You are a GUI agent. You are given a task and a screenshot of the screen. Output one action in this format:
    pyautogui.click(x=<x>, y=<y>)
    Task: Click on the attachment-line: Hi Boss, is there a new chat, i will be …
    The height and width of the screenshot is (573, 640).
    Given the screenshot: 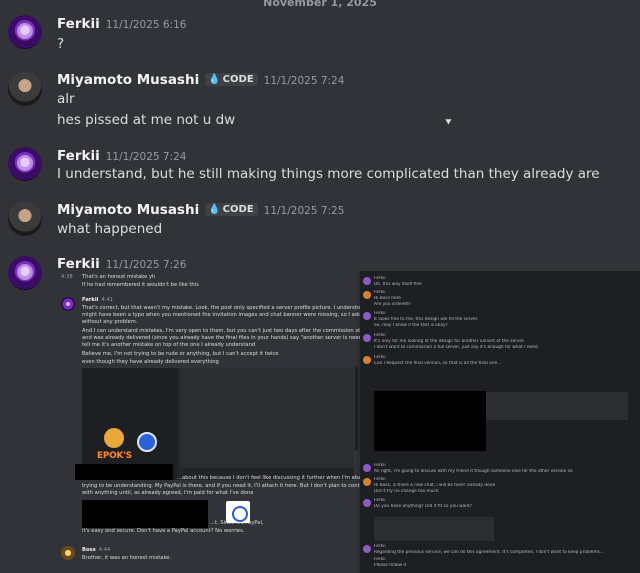 What is the action you would take?
    pyautogui.click(x=435, y=485)
    